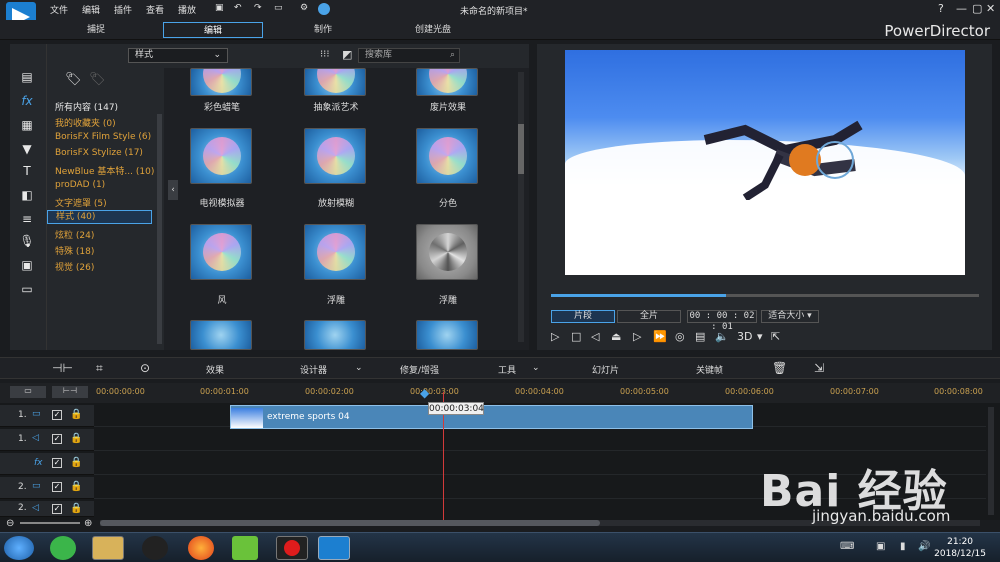 The height and width of the screenshot is (562, 1000). What do you see at coordinates (924, 546) in the screenshot?
I see `speaker-icon: 🔊` at bounding box center [924, 546].